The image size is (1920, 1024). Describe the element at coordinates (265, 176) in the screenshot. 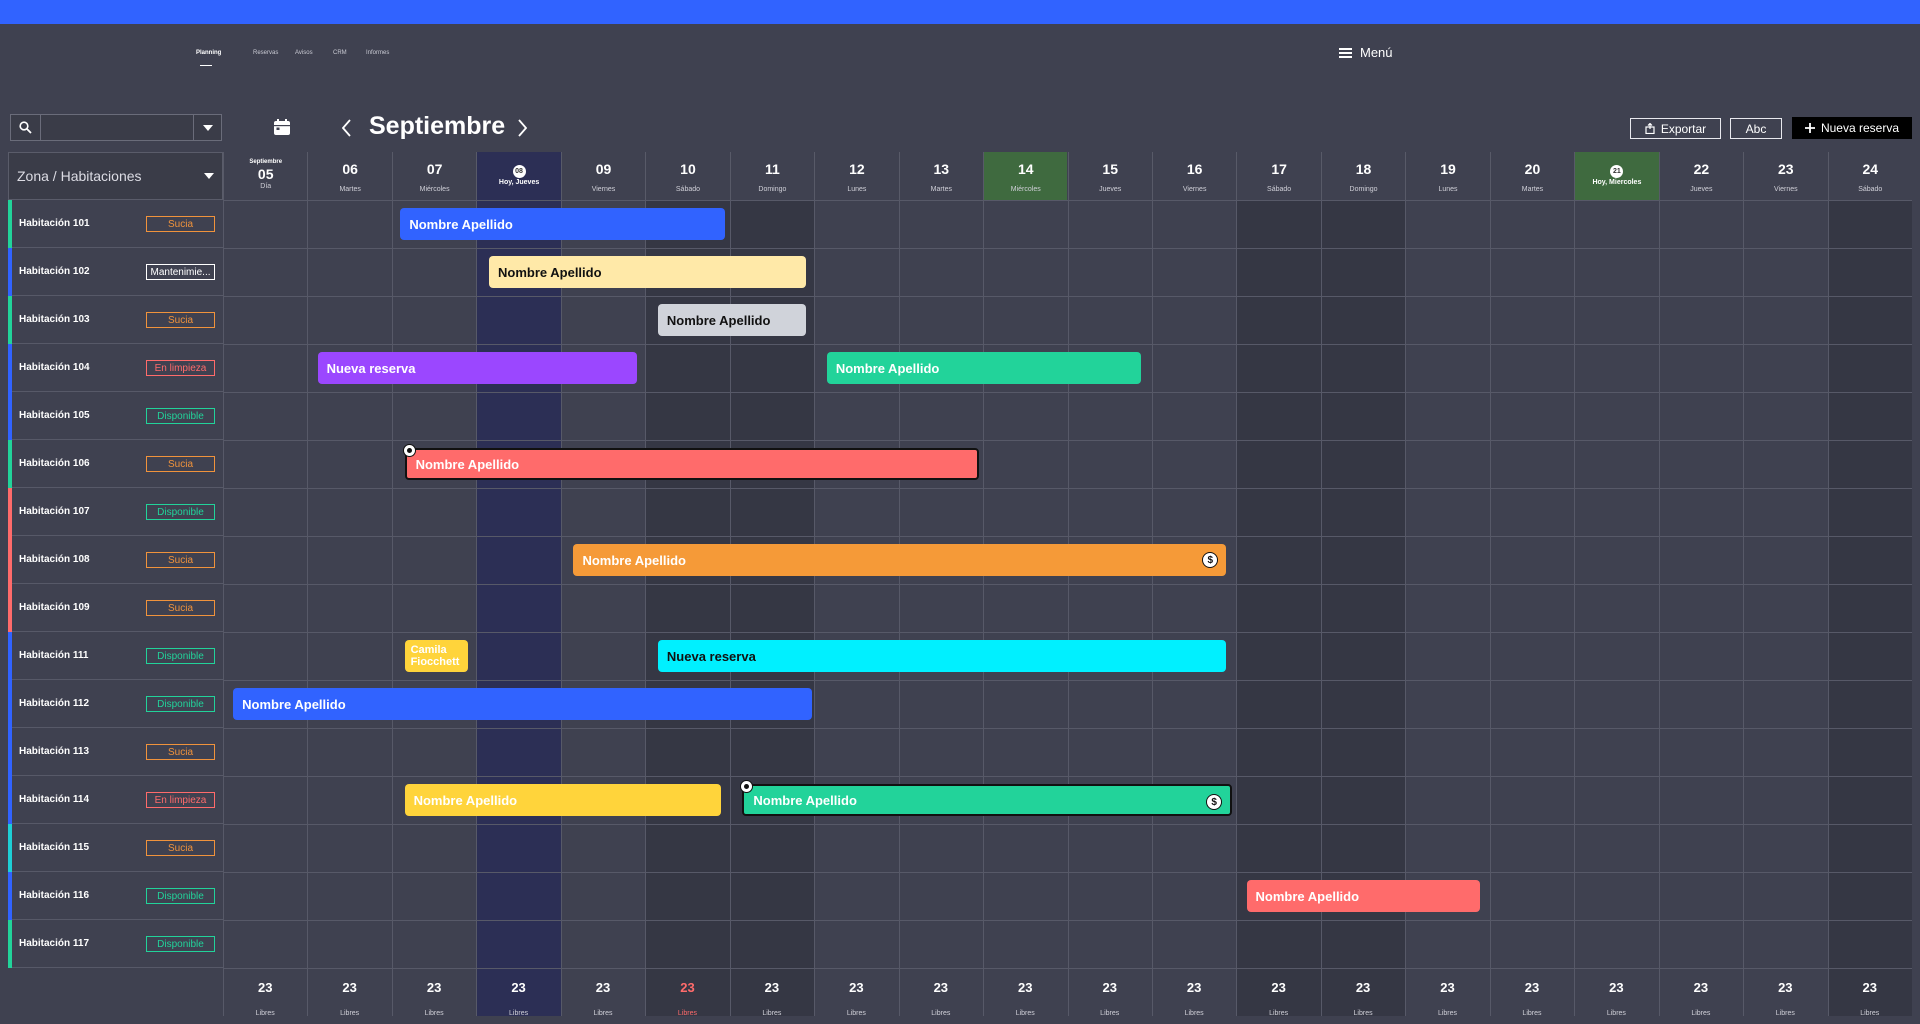

I see `day-header: Septiembre 05 Día` at that location.